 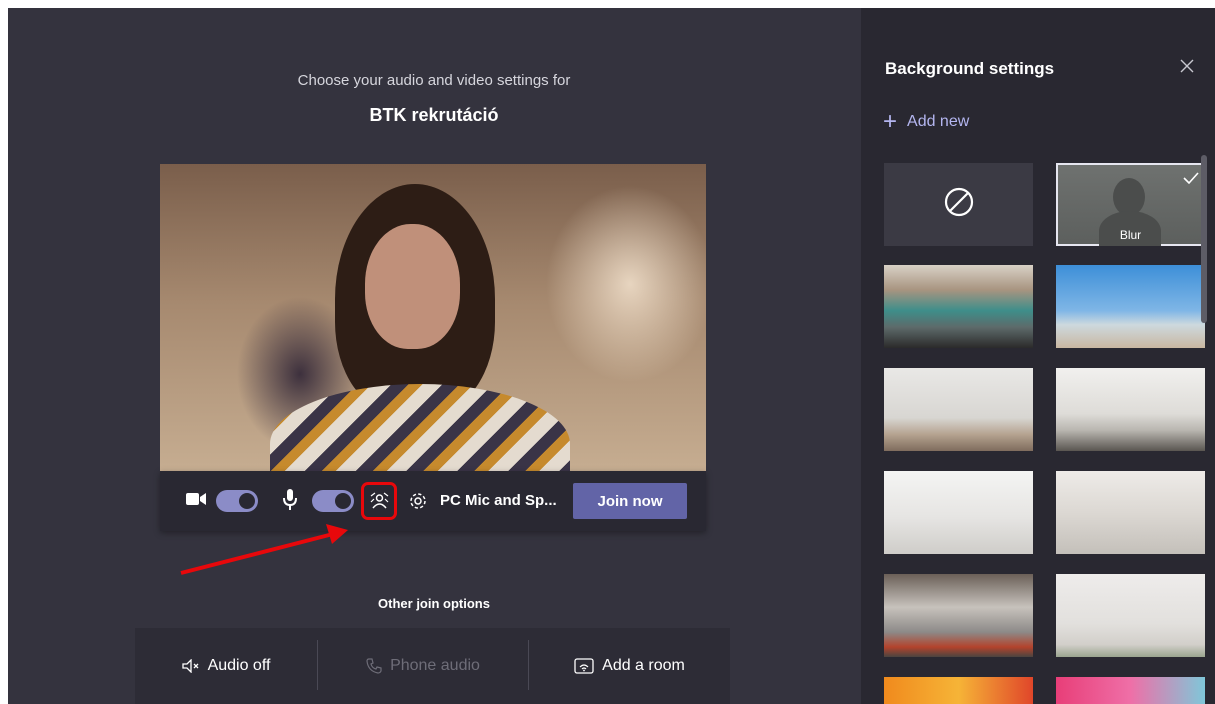 I want to click on plus-icon: +, so click(x=890, y=121).